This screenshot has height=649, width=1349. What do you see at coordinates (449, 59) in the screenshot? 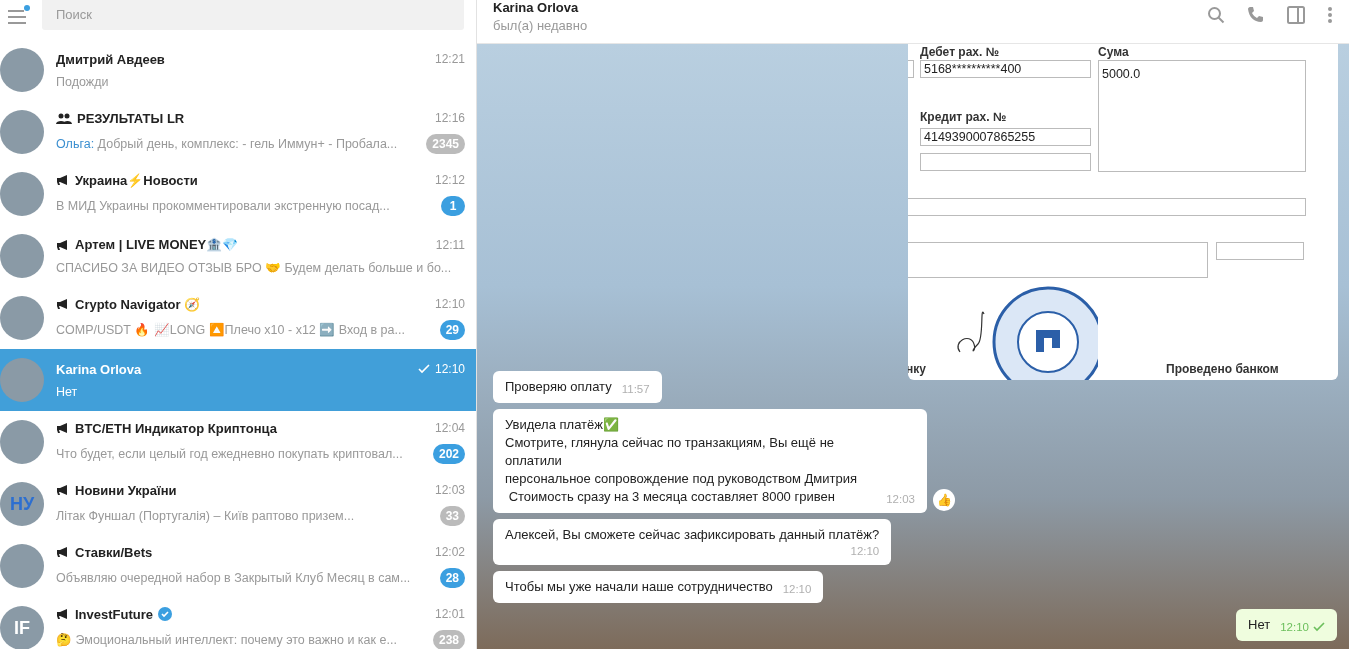
I see `chat-time: 12:21` at bounding box center [449, 59].